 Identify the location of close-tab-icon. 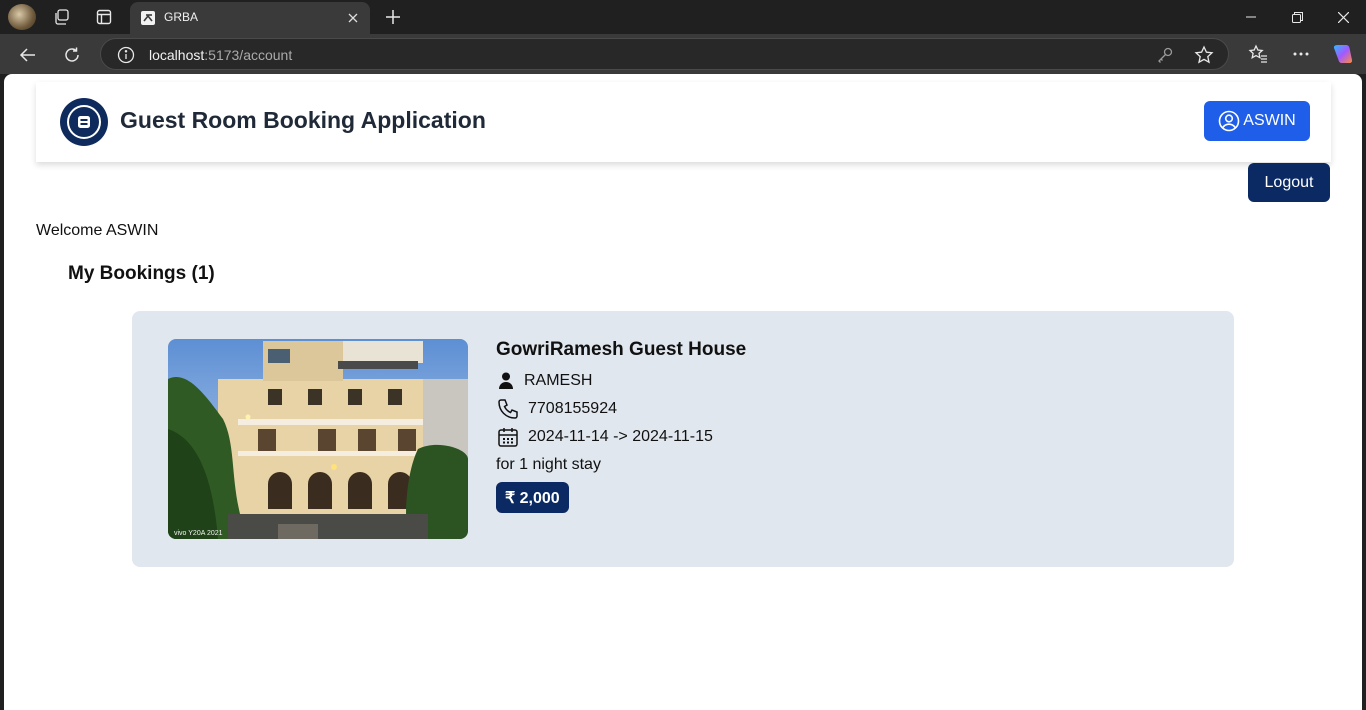
(353, 18).